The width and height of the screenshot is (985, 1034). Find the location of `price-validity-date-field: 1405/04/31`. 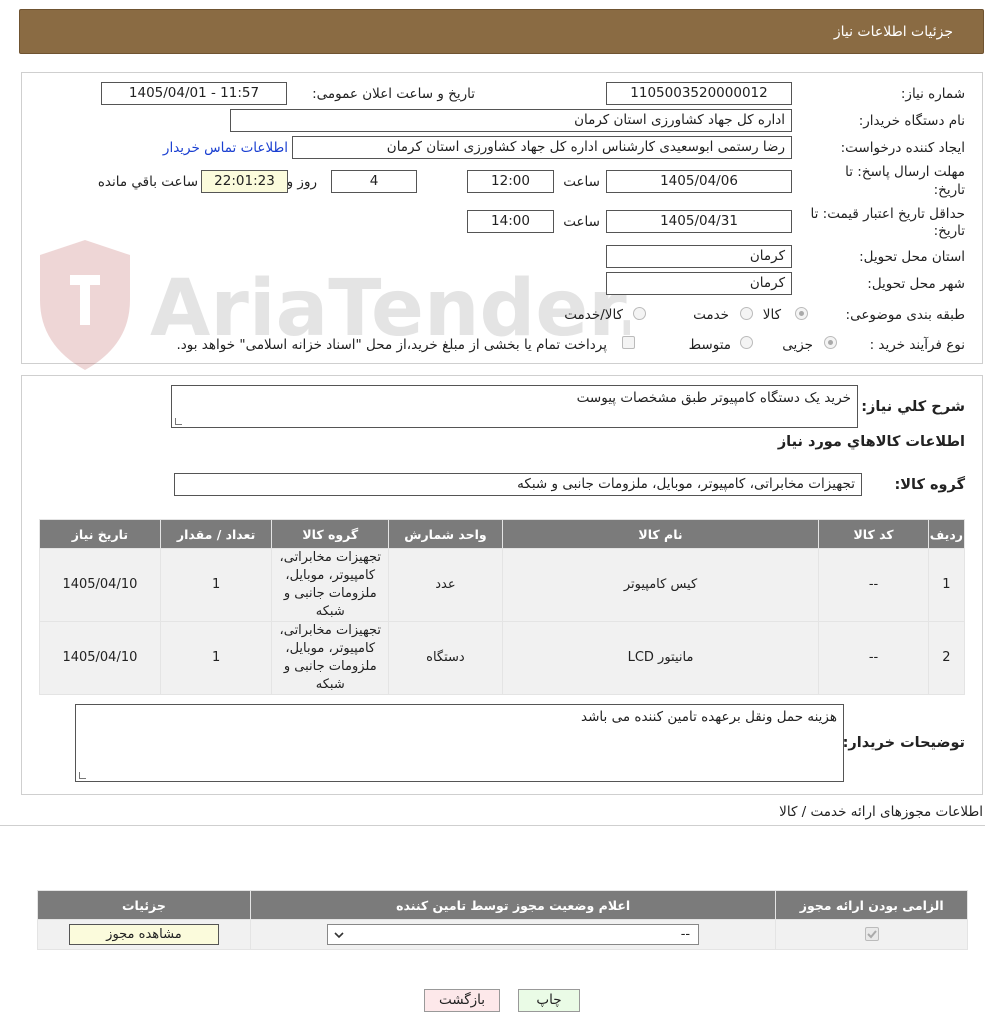

price-validity-date-field: 1405/04/31 is located at coordinates (699, 221).